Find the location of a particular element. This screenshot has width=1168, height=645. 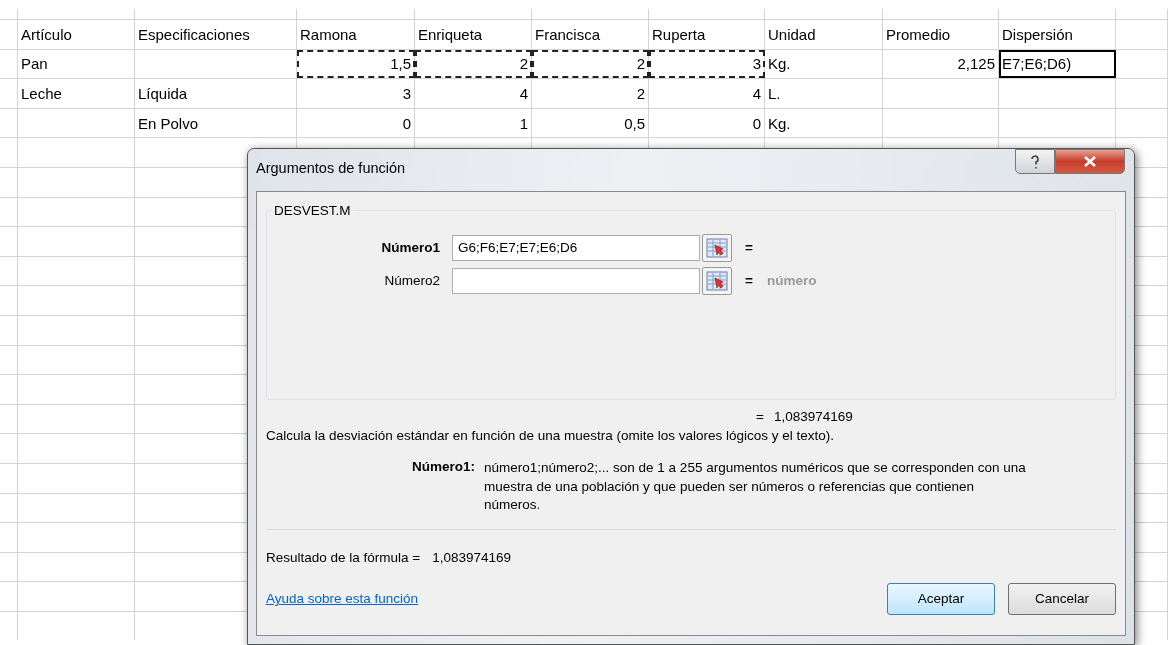

table-cell: Enriqueta is located at coordinates (473, 34).